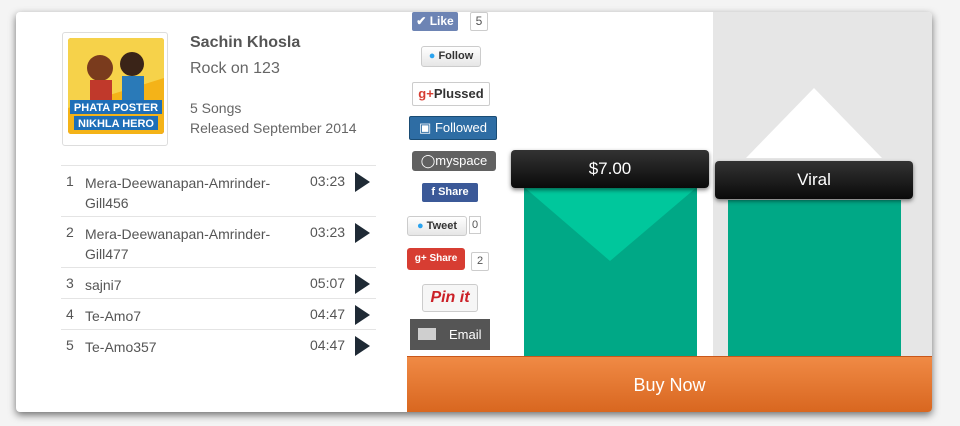 Image resolution: width=960 pixels, height=426 pixels. What do you see at coordinates (428, 160) in the screenshot?
I see `myspace-icon: ◯` at bounding box center [428, 160].